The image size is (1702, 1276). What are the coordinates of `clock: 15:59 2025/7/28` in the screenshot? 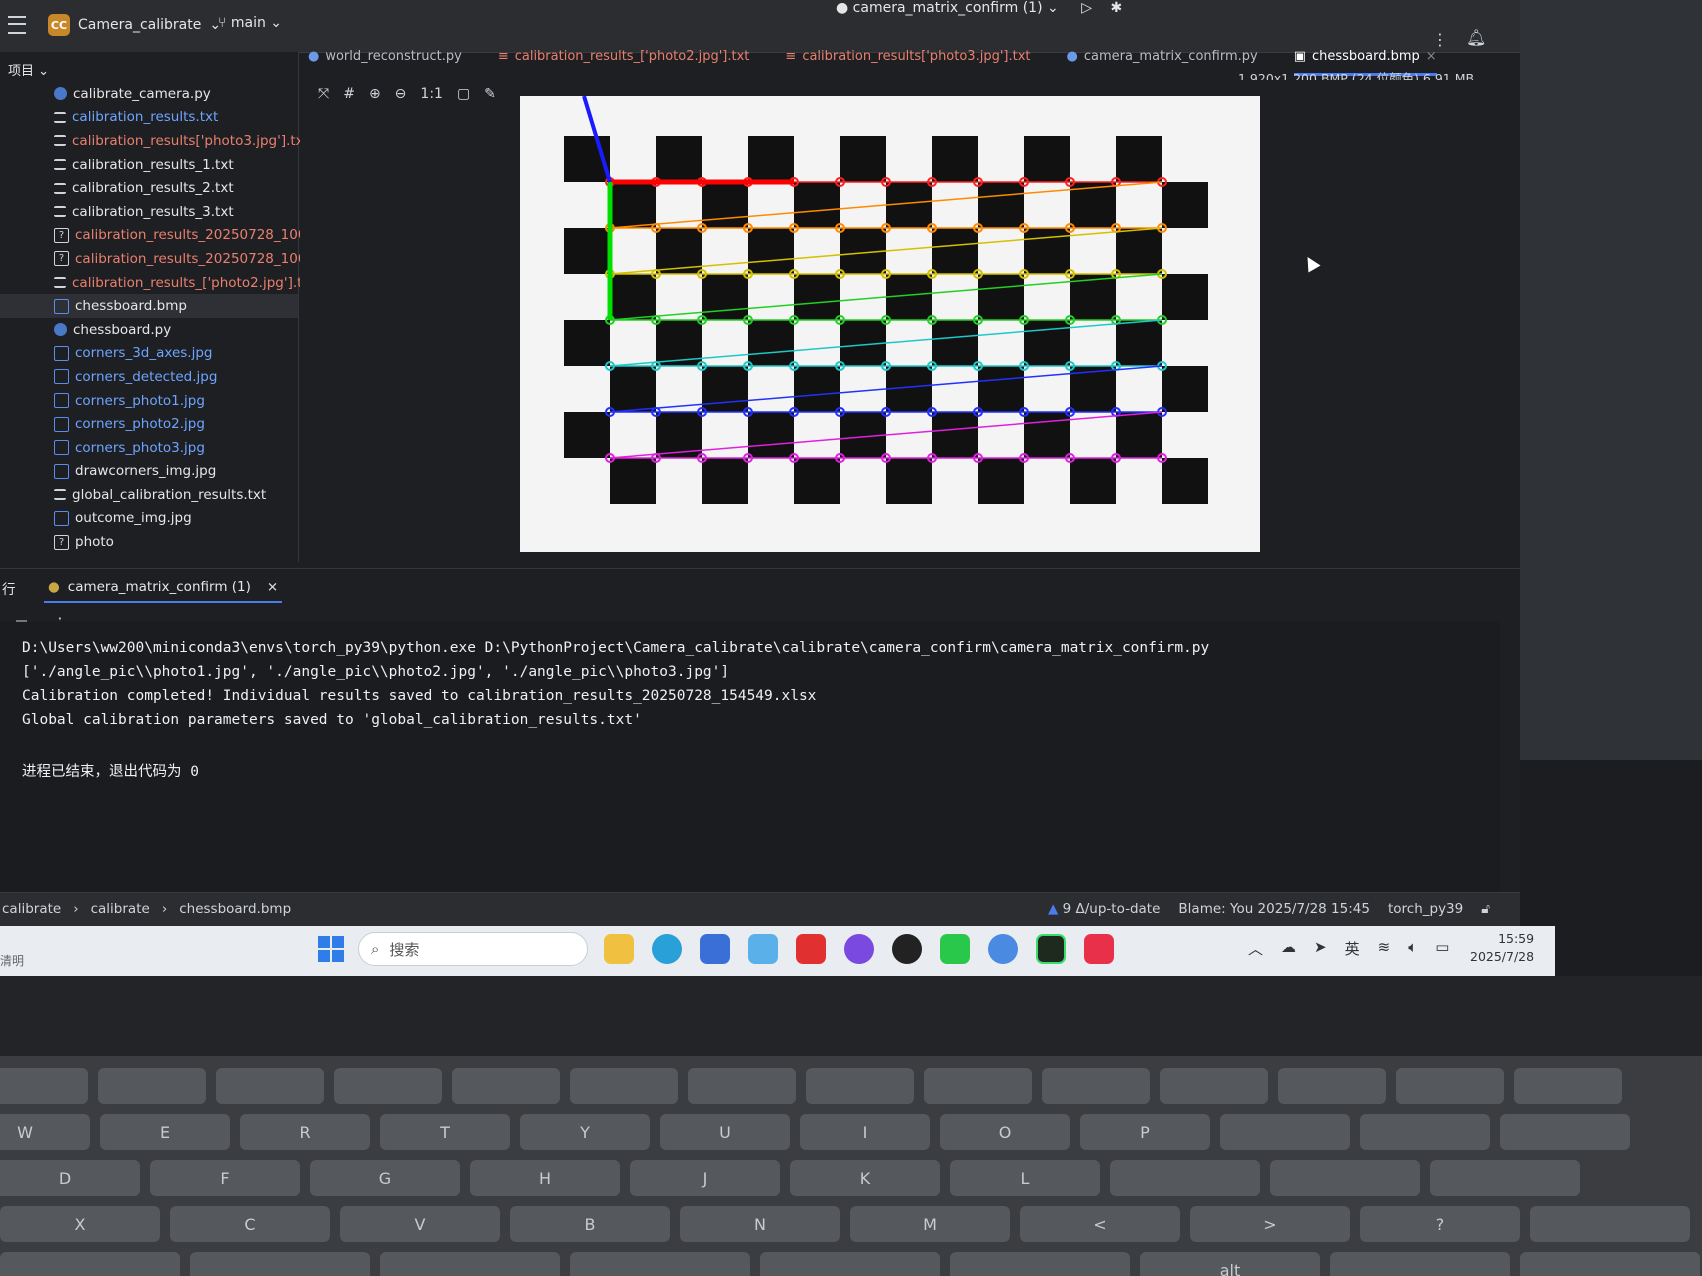 It's located at (1502, 948).